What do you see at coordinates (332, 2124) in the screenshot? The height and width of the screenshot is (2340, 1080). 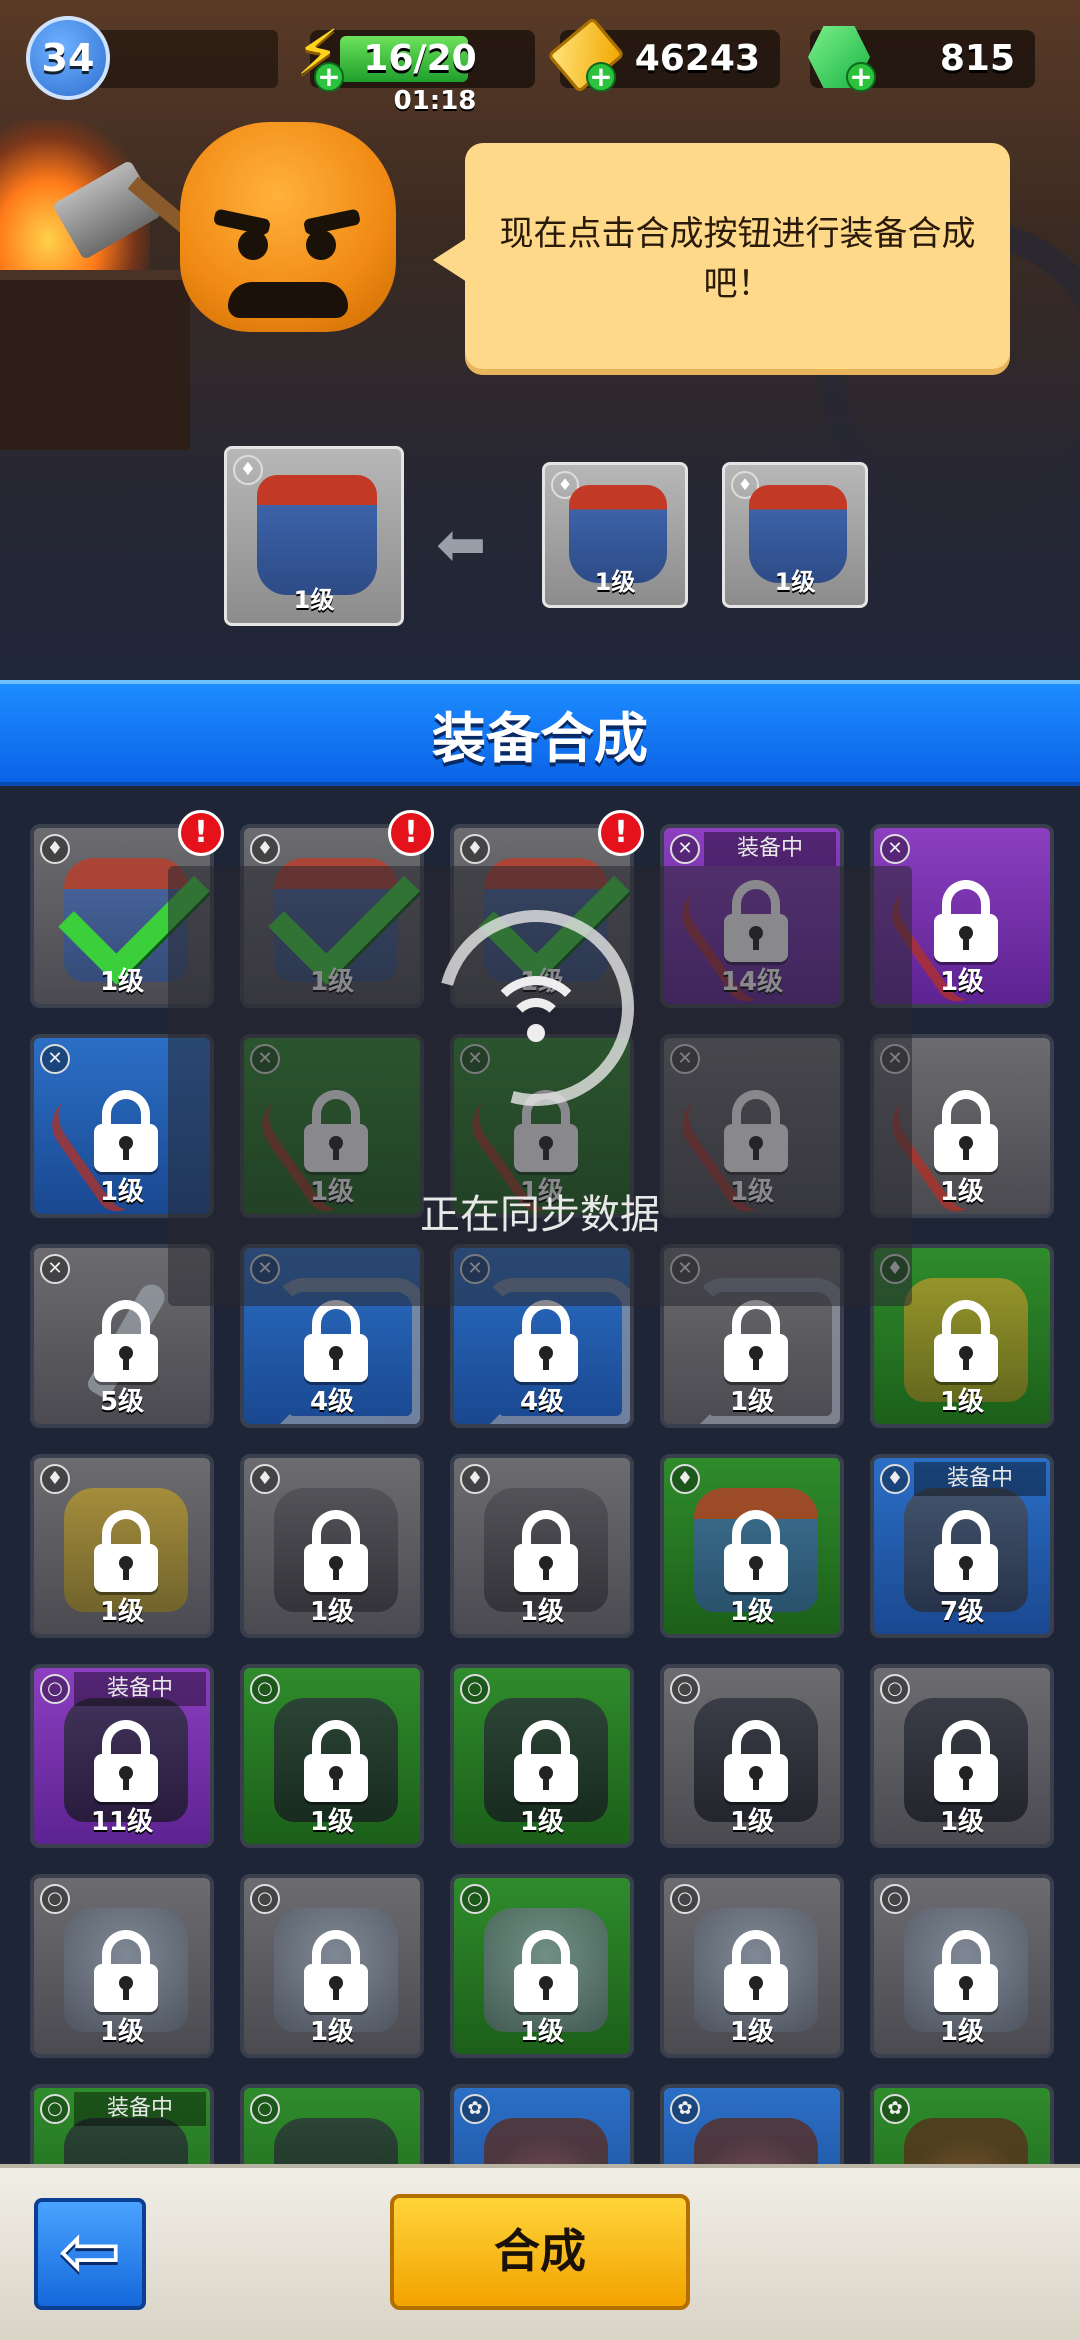 I see `equipment-cell: ○` at bounding box center [332, 2124].